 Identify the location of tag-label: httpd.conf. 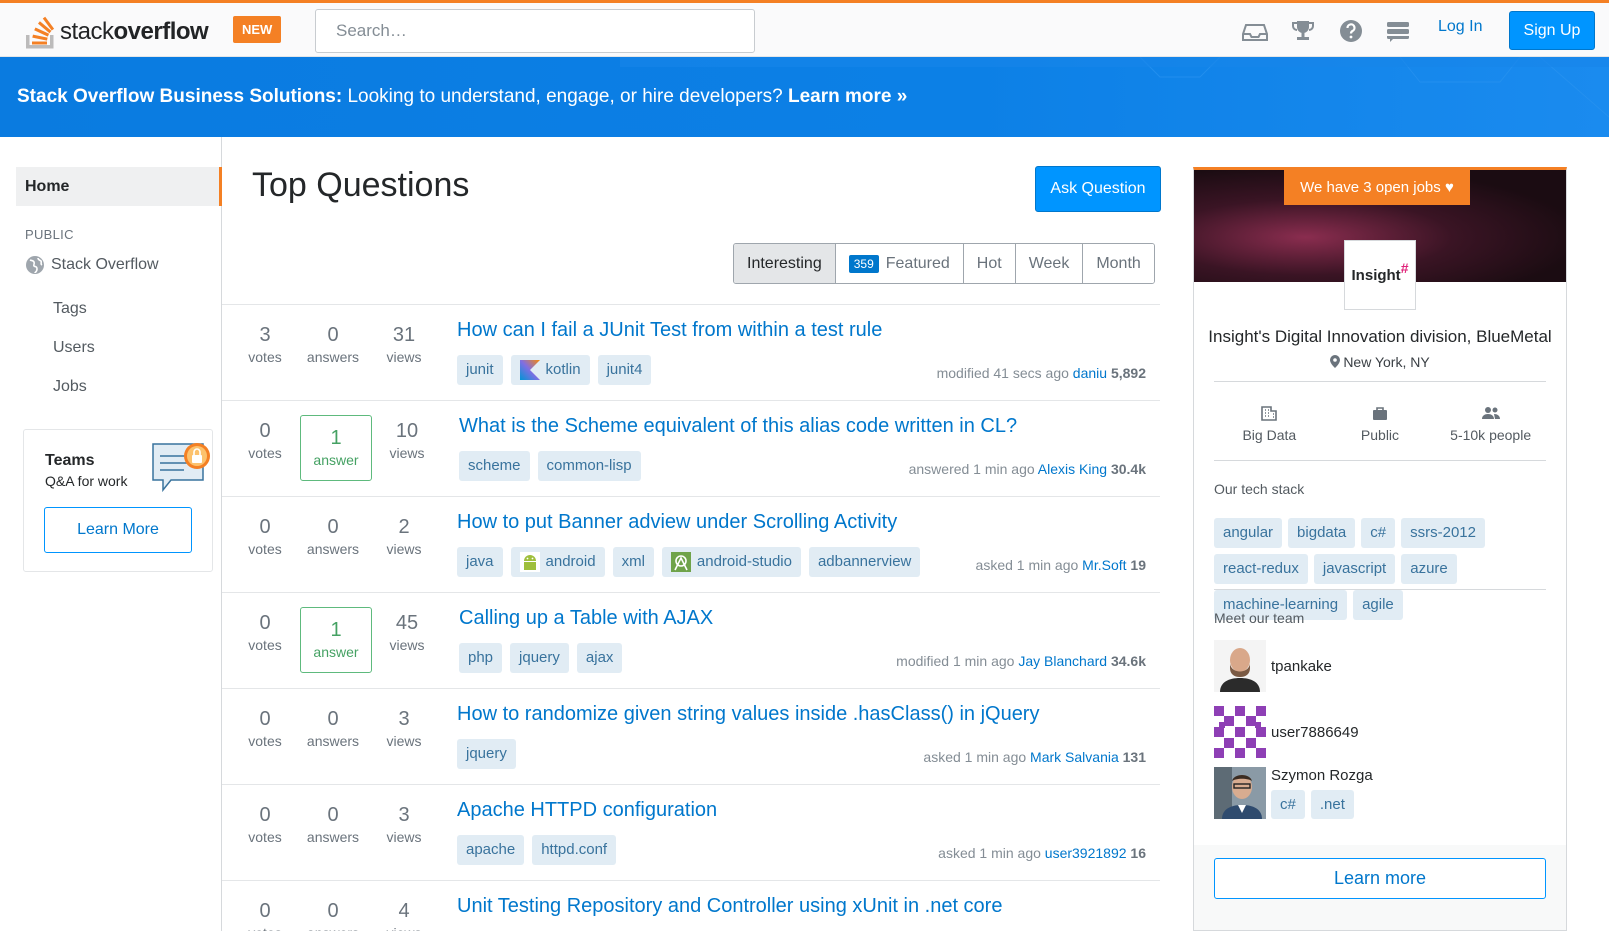
(574, 849).